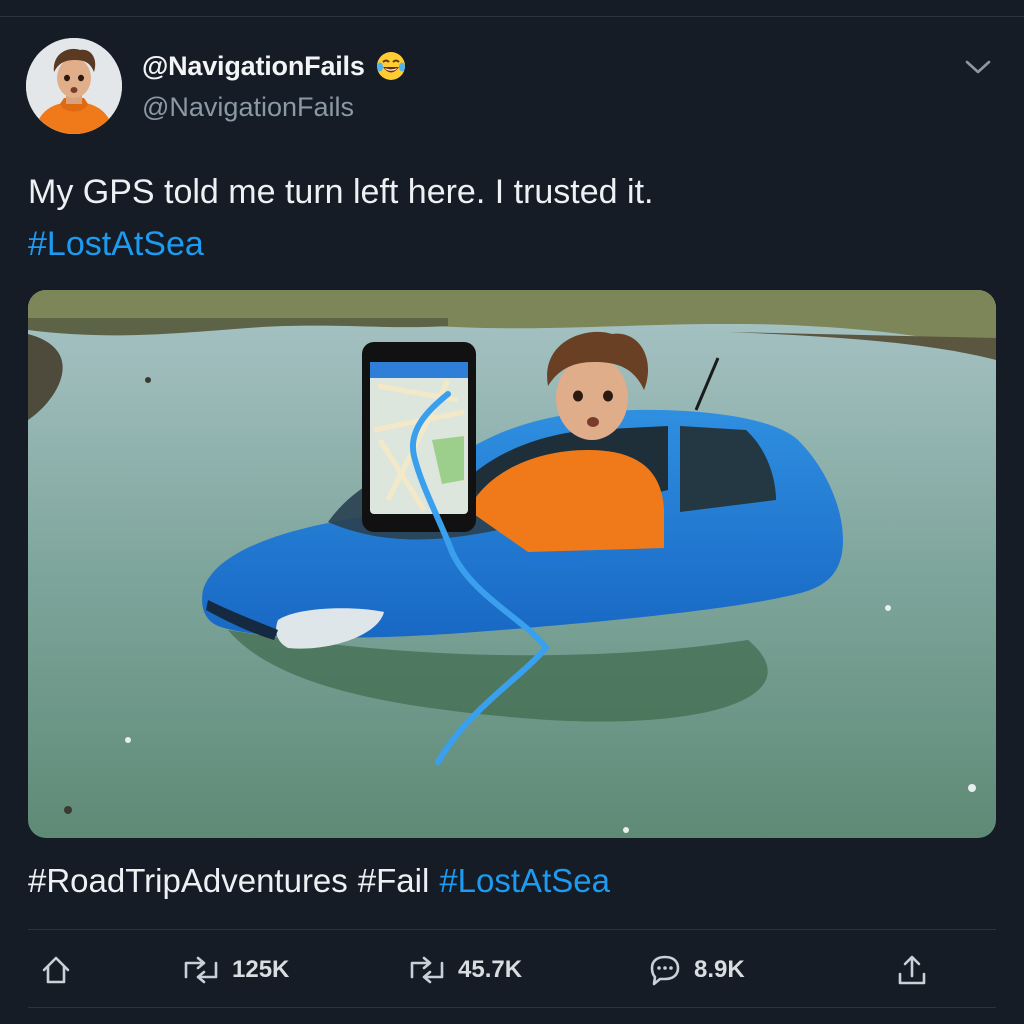  I want to click on hashtag-fail: #Fail, so click(394, 880).